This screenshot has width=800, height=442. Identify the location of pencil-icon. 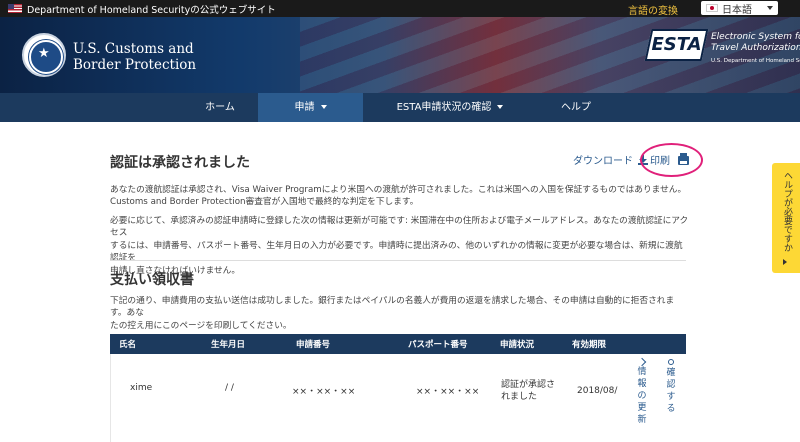
(642, 362).